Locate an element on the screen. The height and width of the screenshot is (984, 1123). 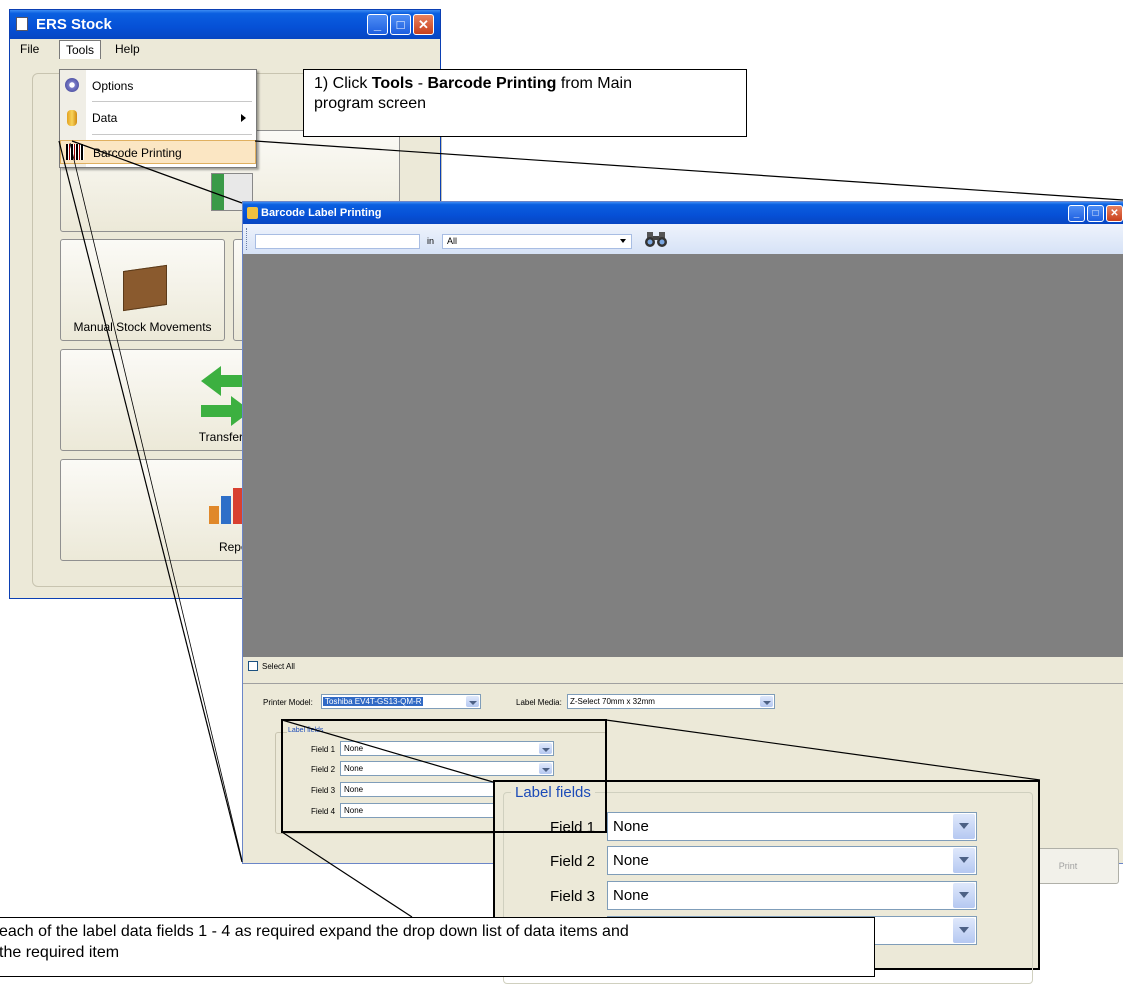
zoom-field-2-value: None is located at coordinates (631, 860).